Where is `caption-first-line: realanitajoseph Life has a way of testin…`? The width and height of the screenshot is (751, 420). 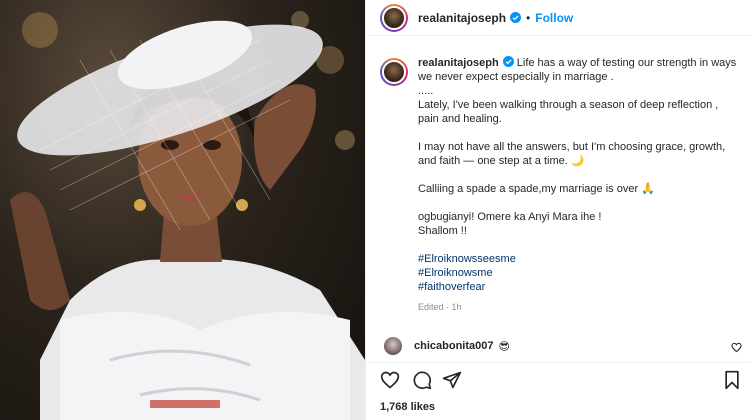
caption-first-line: realanitajoseph Life has a way of testin… is located at coordinates (580, 70).